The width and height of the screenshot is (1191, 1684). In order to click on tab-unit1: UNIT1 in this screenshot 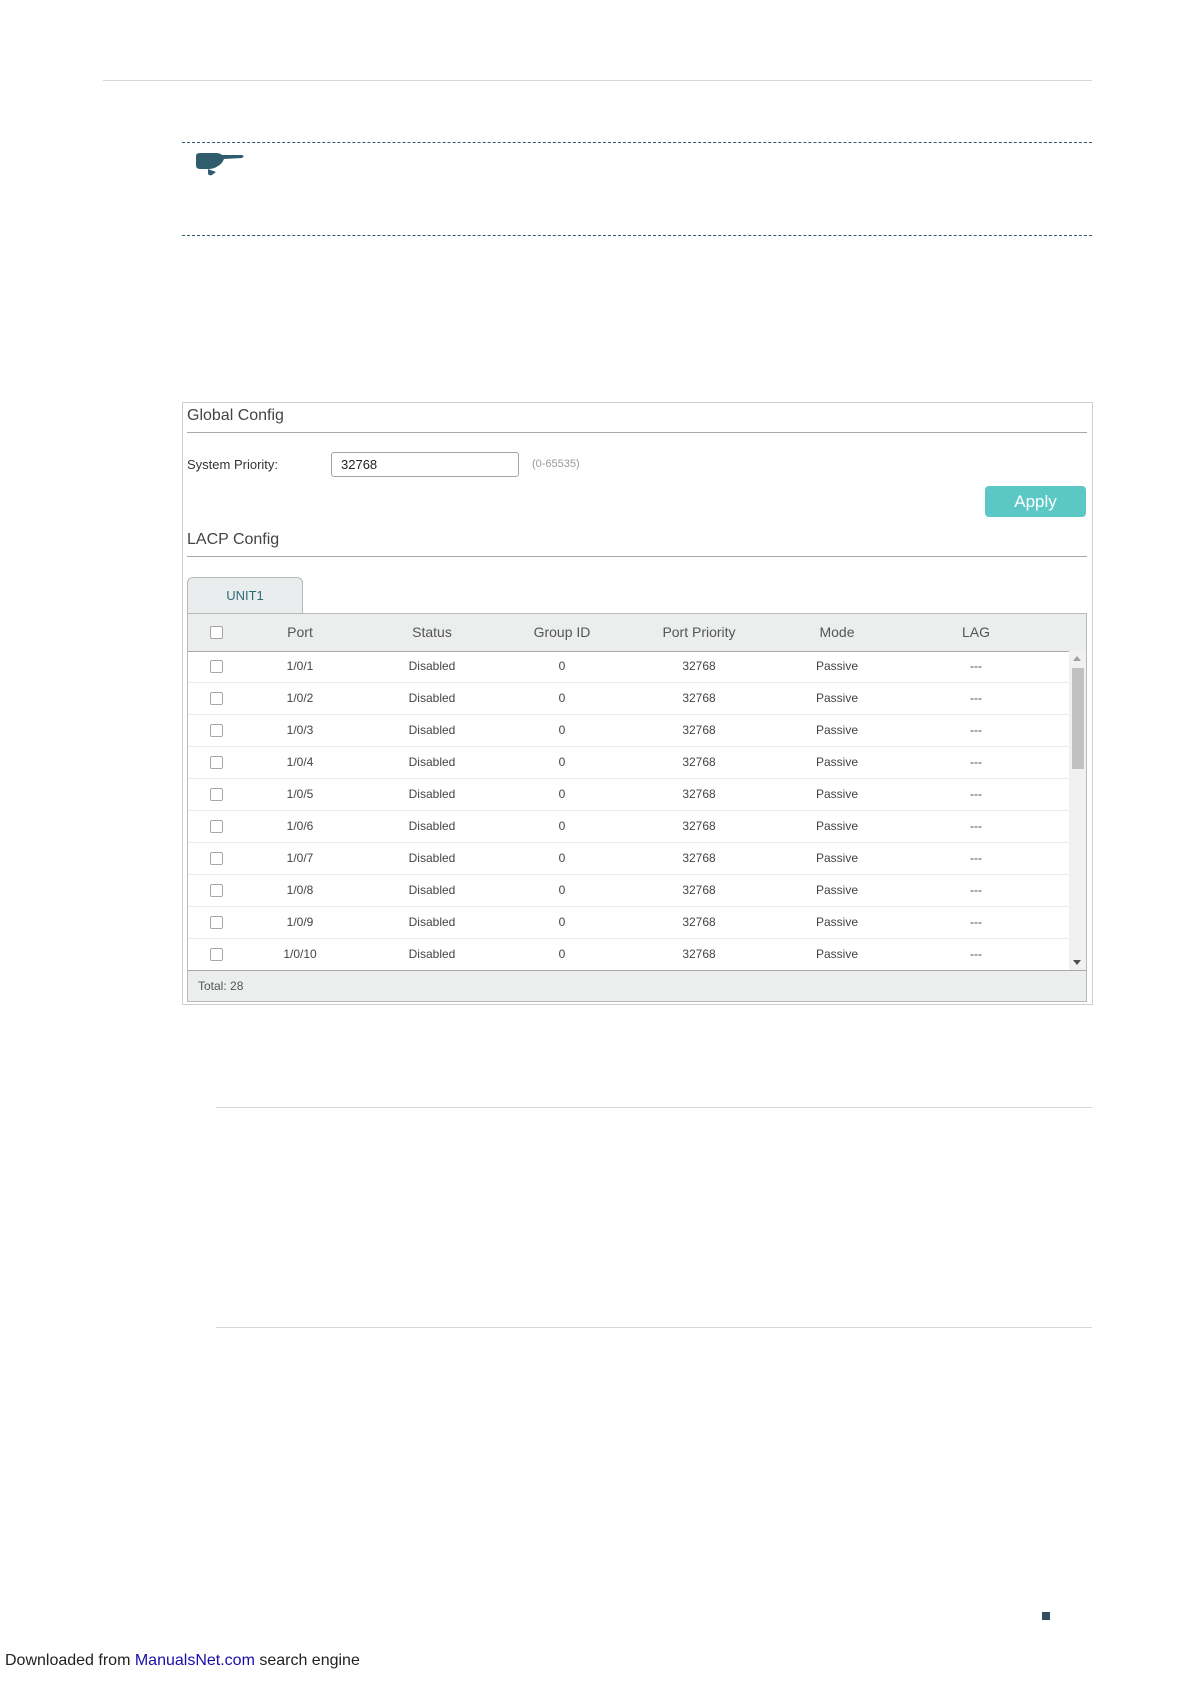, I will do `click(245, 595)`.